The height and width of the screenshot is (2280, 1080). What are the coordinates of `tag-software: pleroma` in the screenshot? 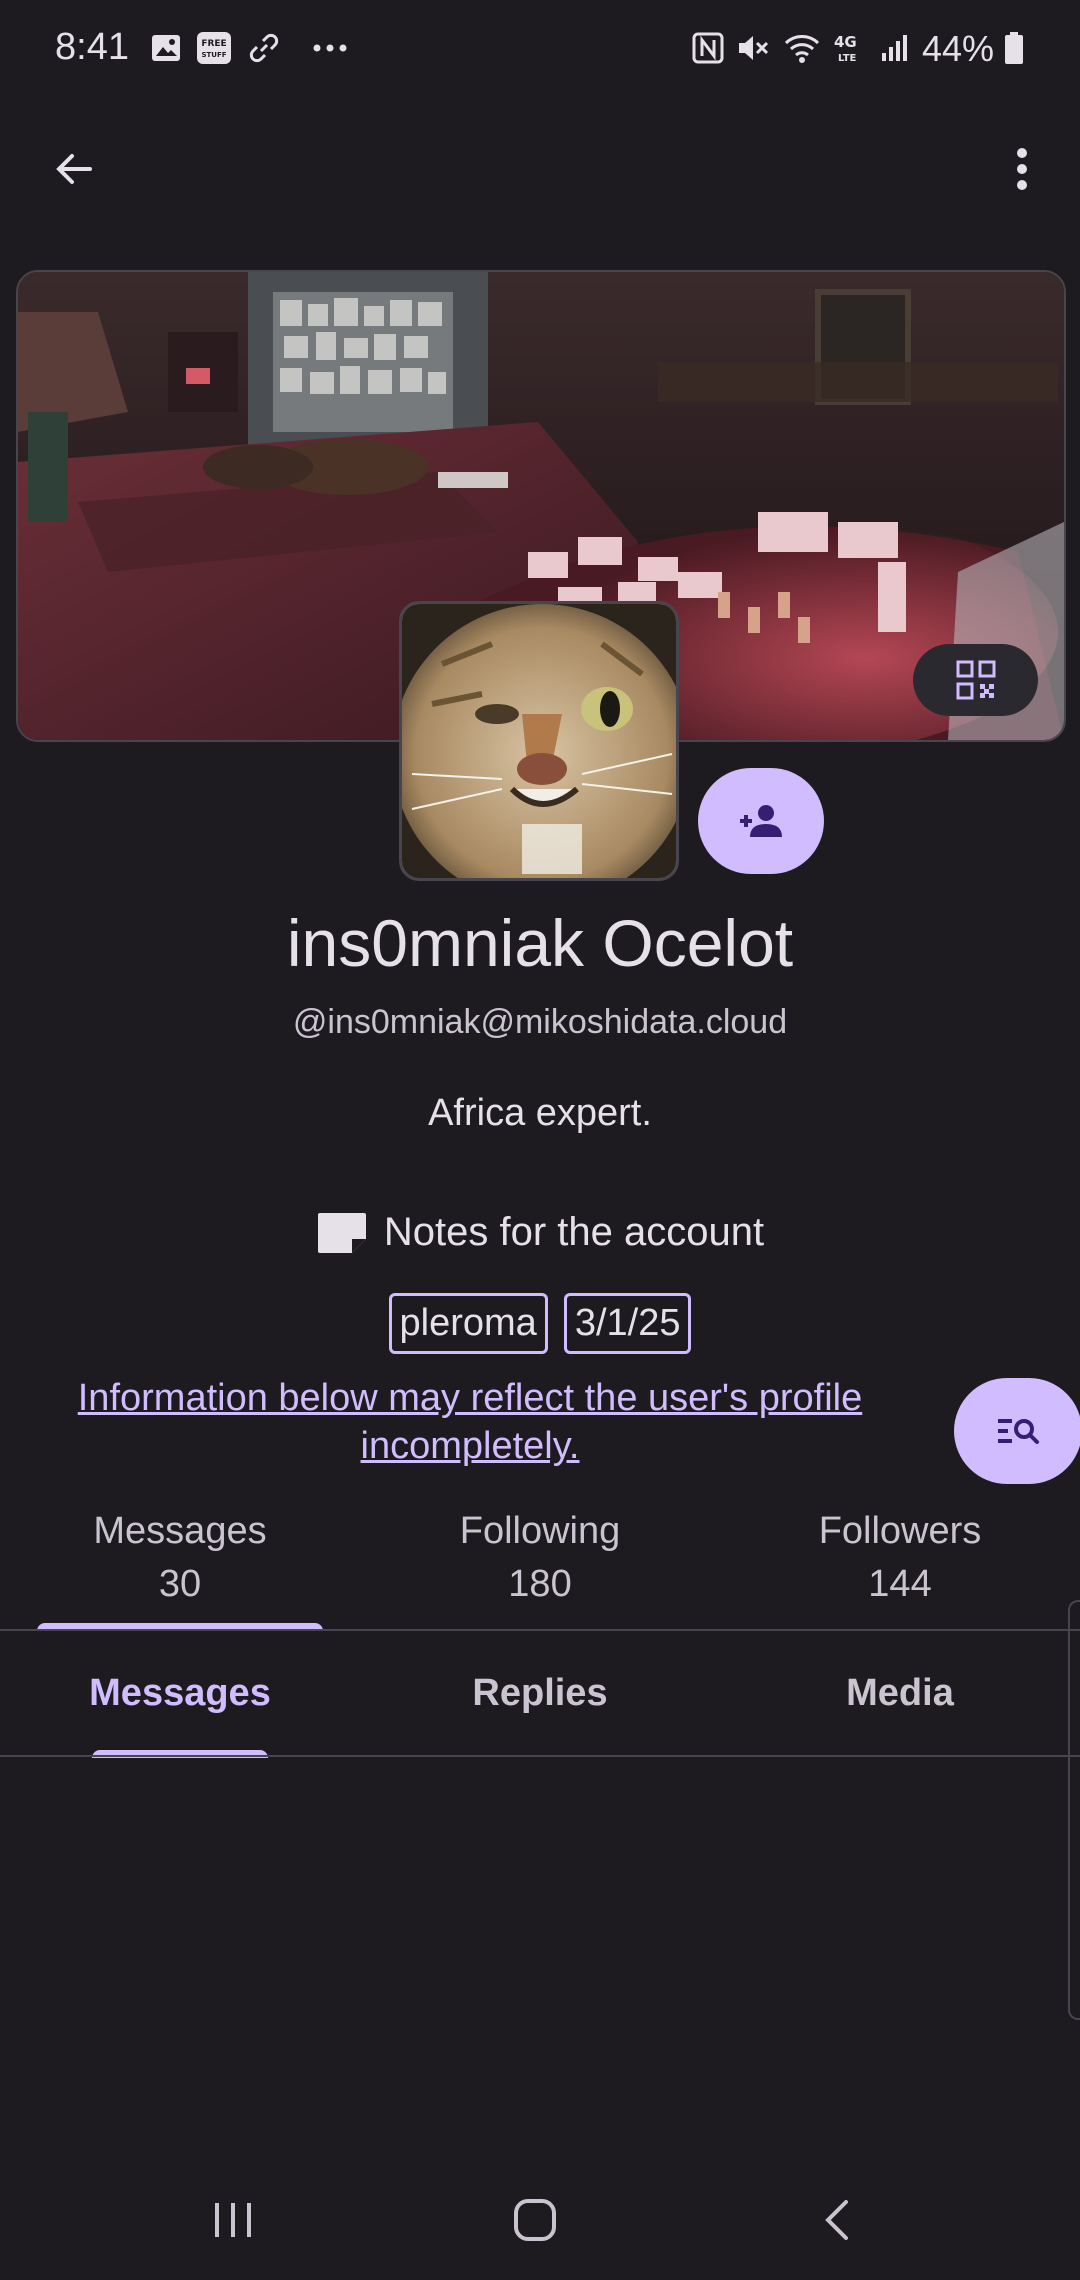 It's located at (468, 1323).